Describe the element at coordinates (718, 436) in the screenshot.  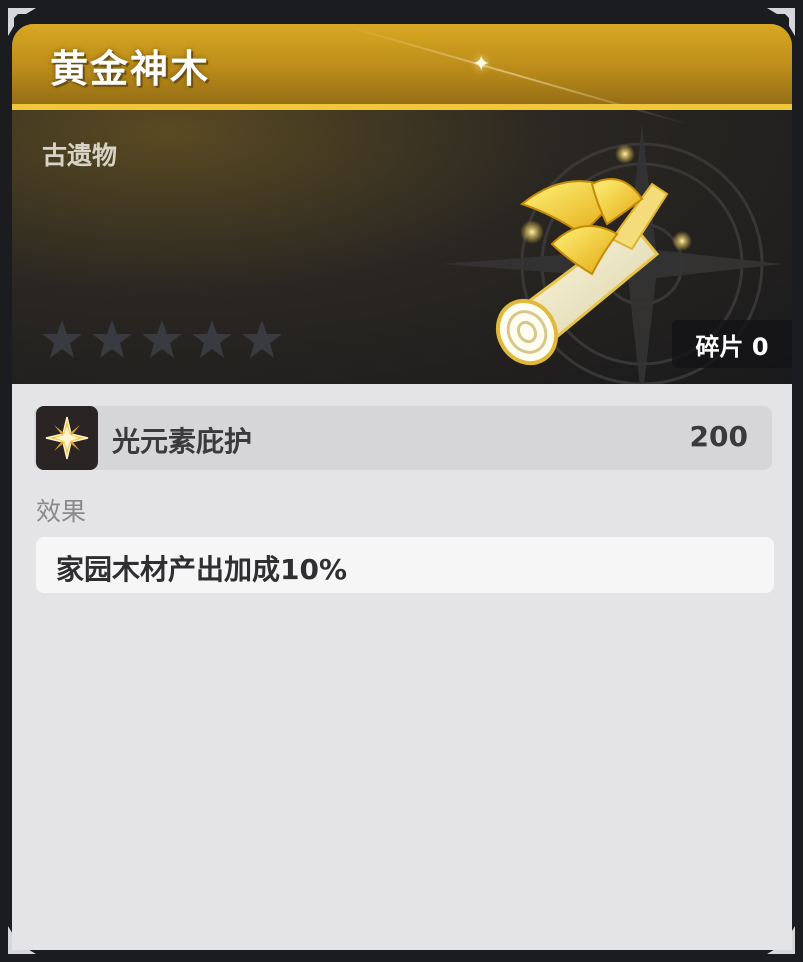
I see `stat-value: 200` at that location.